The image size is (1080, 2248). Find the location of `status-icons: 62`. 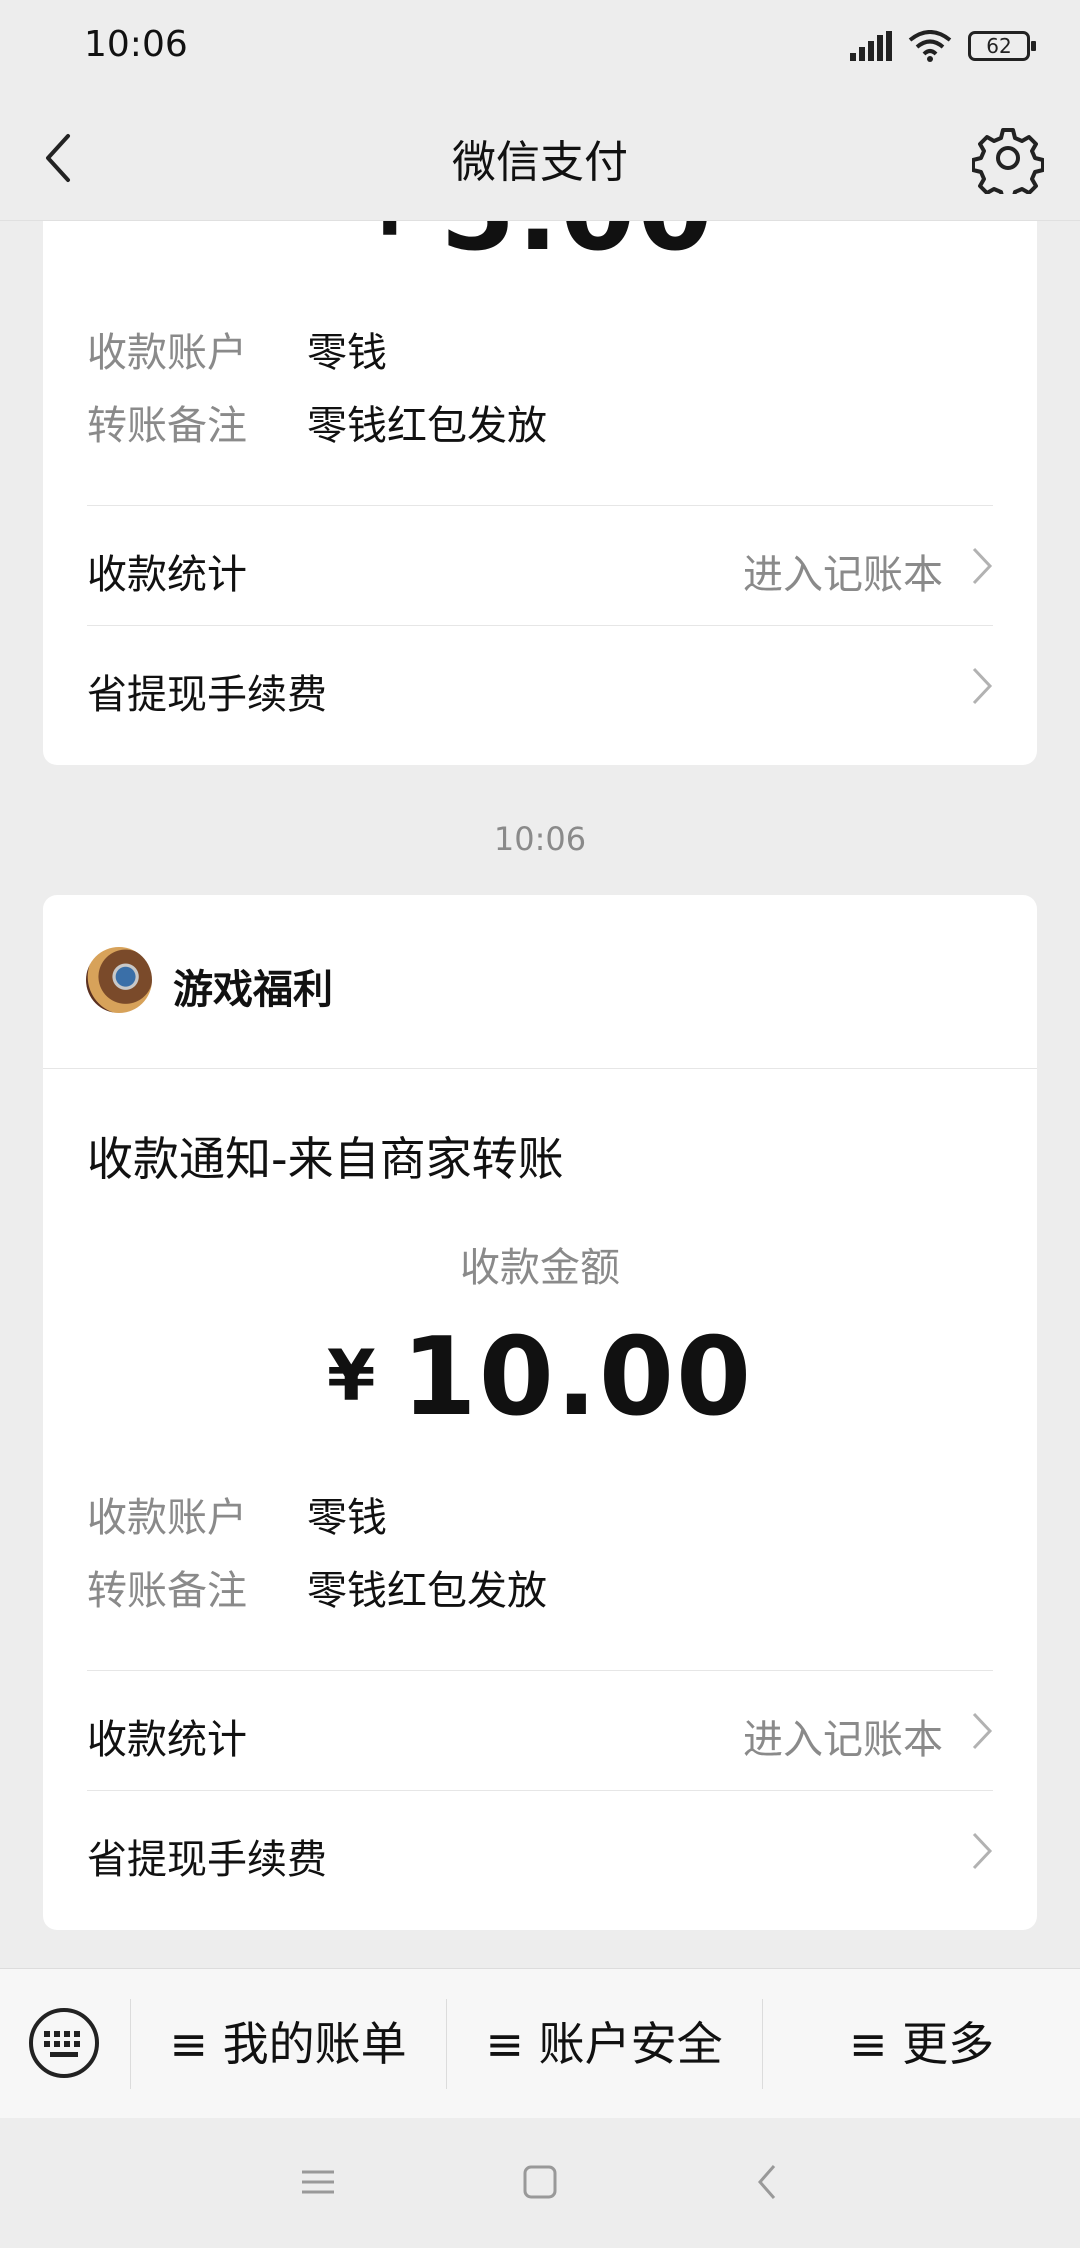

status-icons: 62 is located at coordinates (943, 46).